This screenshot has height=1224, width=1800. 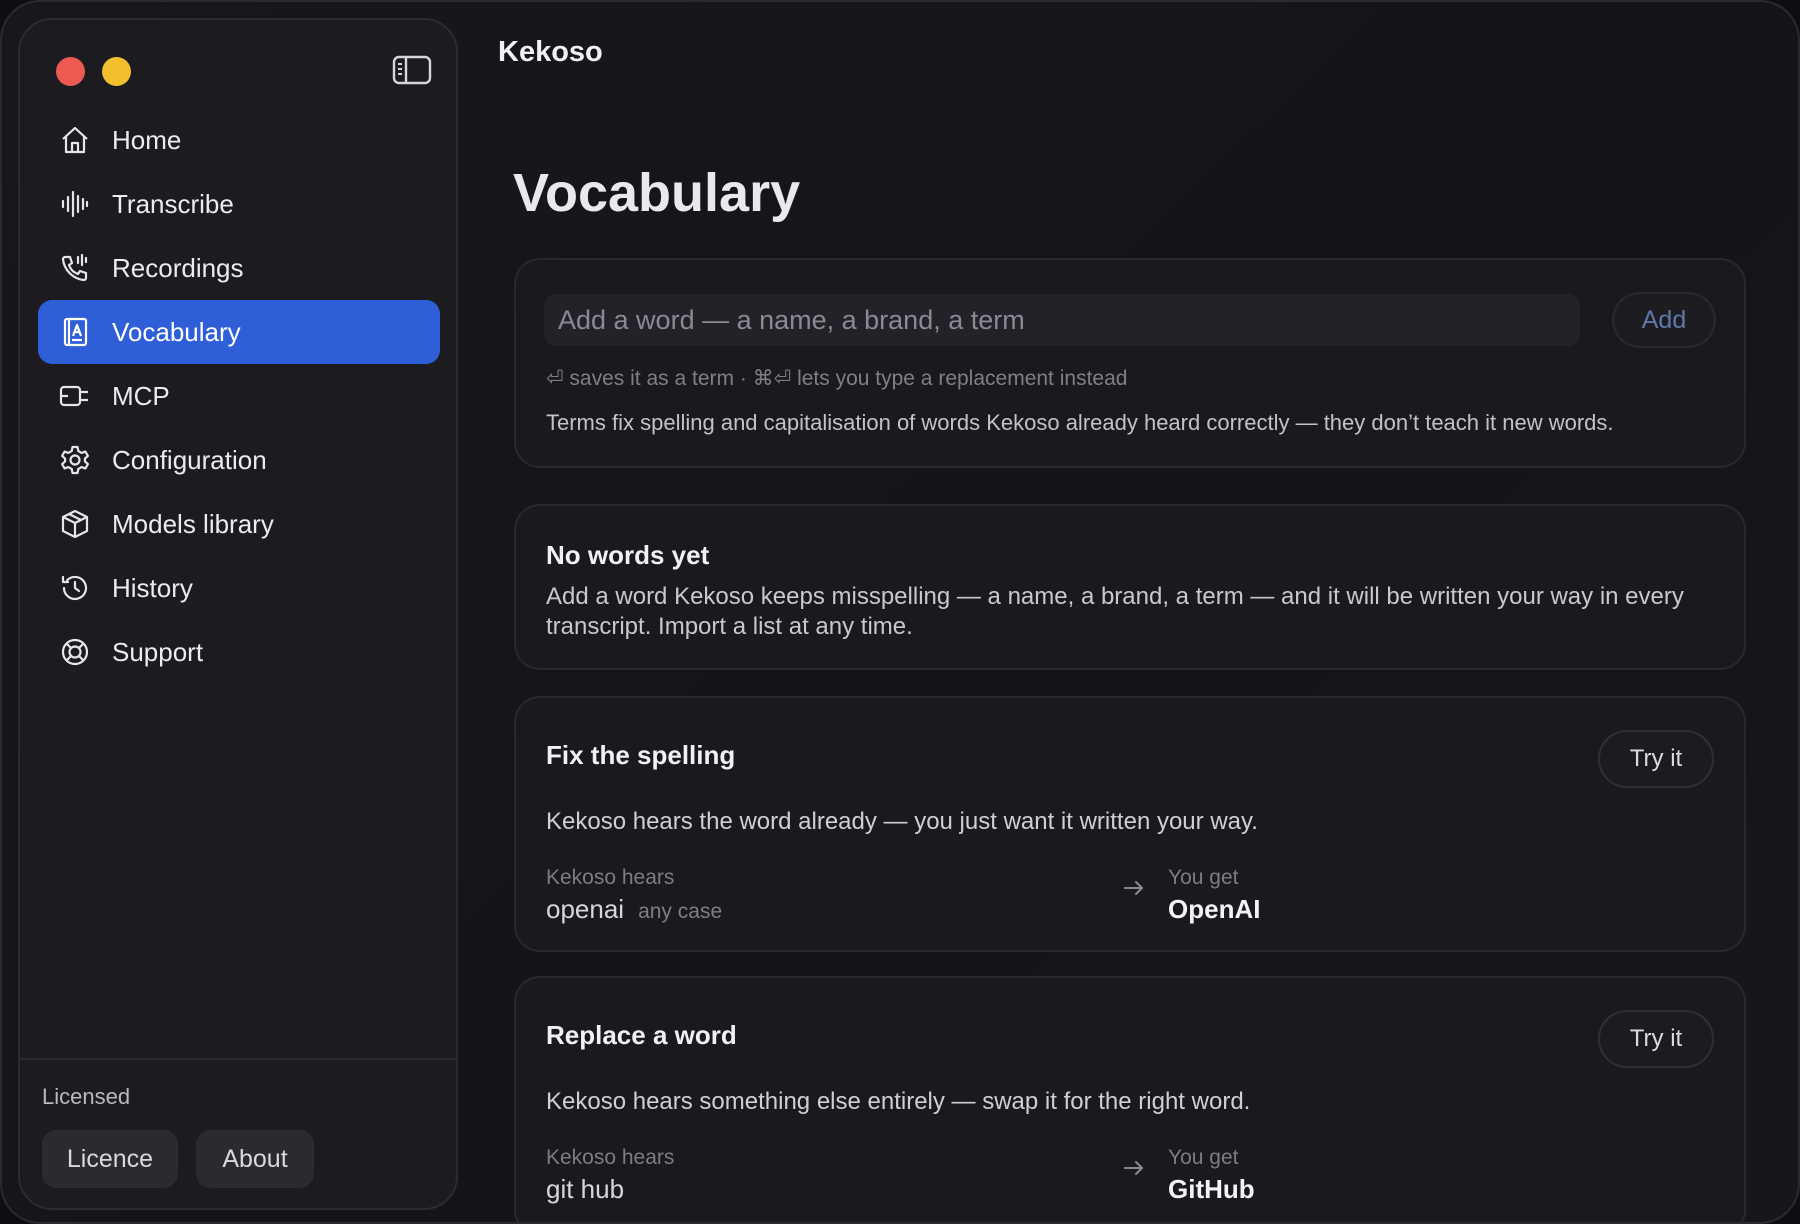 What do you see at coordinates (641, 755) in the screenshot?
I see `example-heading: Fix the spelling` at bounding box center [641, 755].